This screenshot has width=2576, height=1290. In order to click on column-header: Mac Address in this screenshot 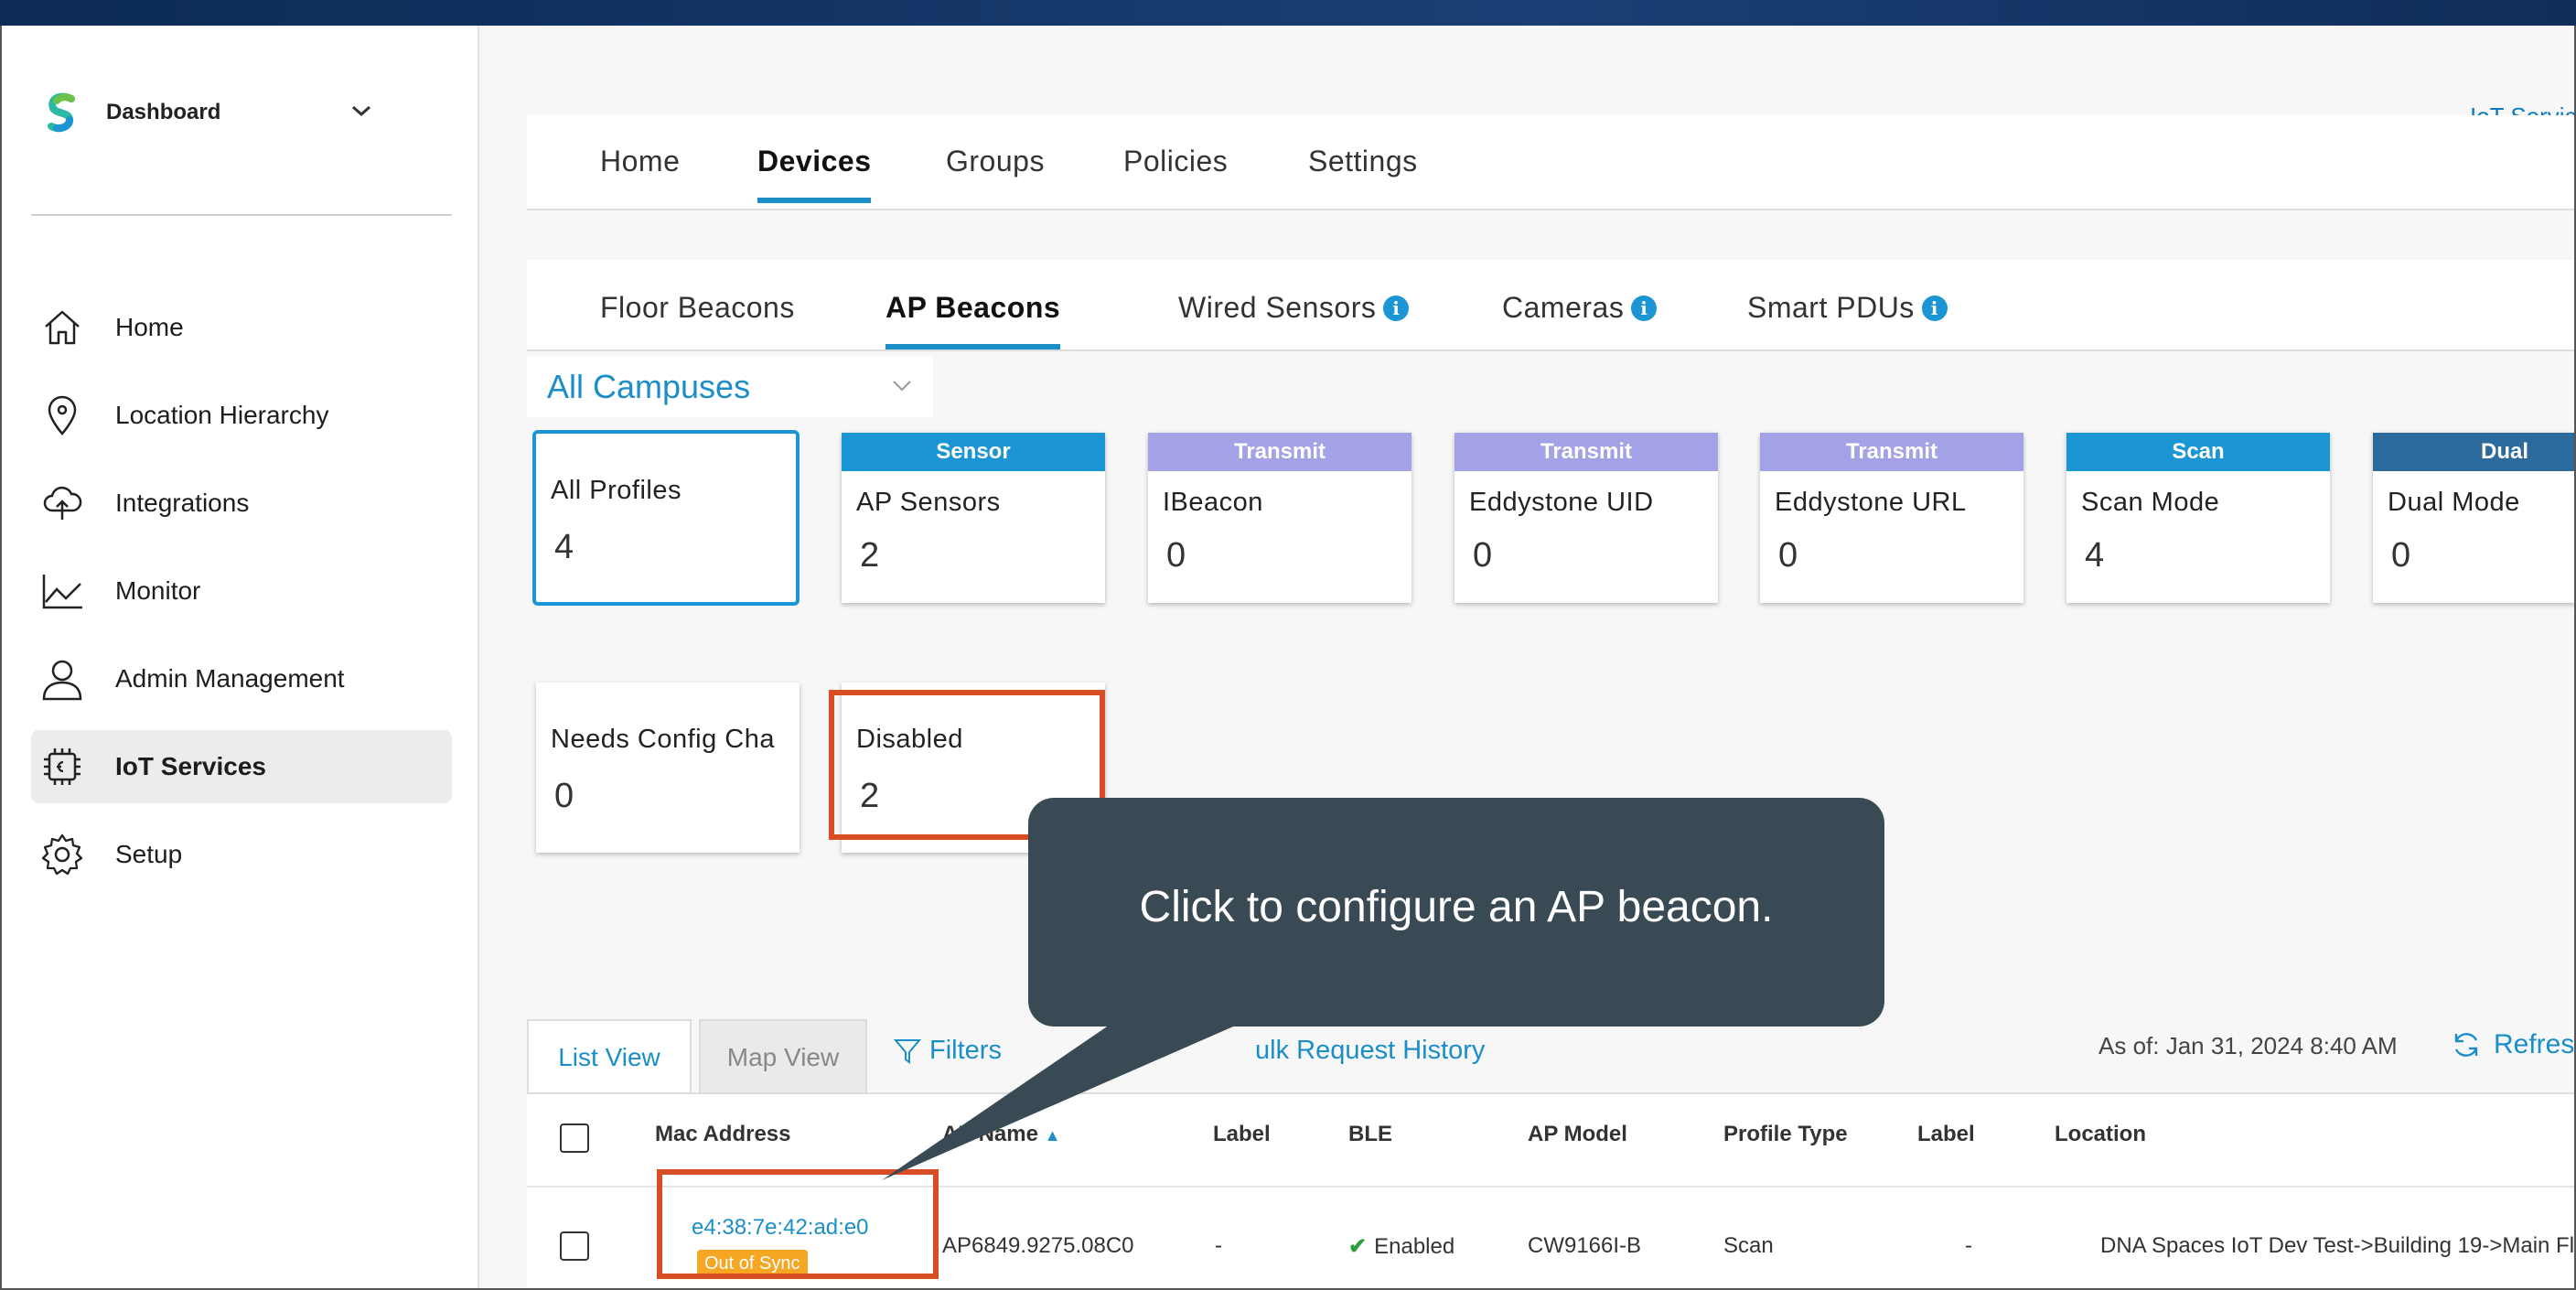, I will do `click(723, 1134)`.